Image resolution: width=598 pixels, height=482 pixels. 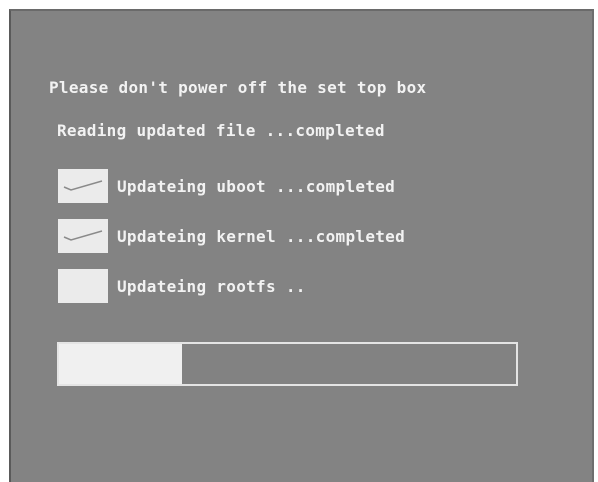 I want to click on step-rootfs-checkbox, so click(x=83, y=286).